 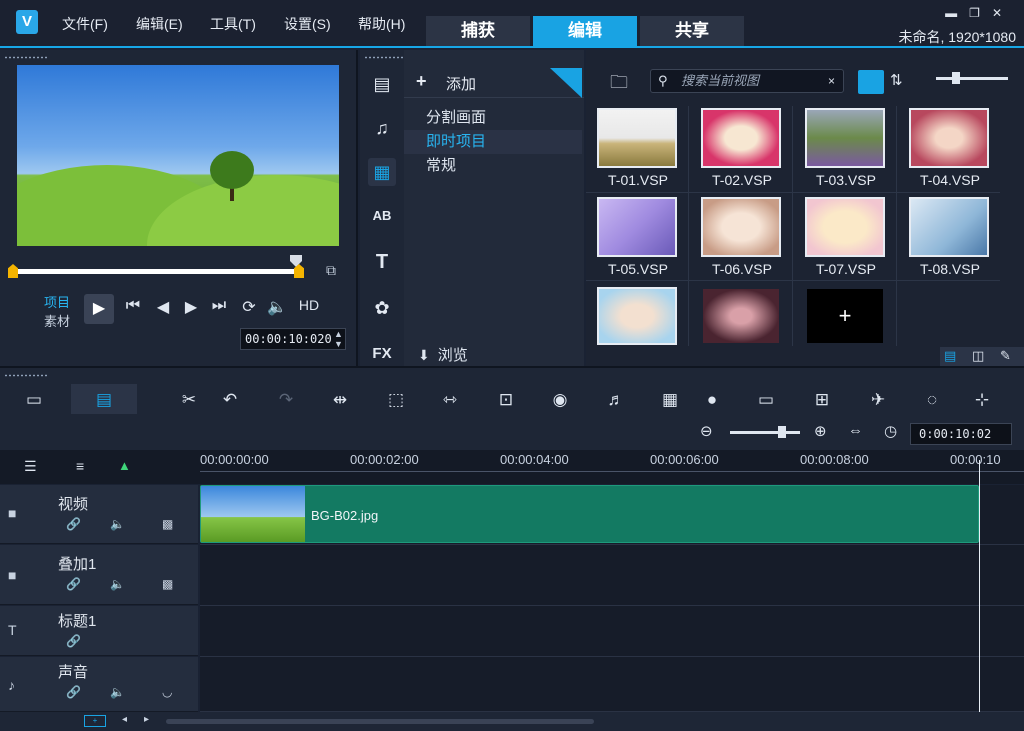 What do you see at coordinates (1005, 356) in the screenshot?
I see `edit-icon: ✎` at bounding box center [1005, 356].